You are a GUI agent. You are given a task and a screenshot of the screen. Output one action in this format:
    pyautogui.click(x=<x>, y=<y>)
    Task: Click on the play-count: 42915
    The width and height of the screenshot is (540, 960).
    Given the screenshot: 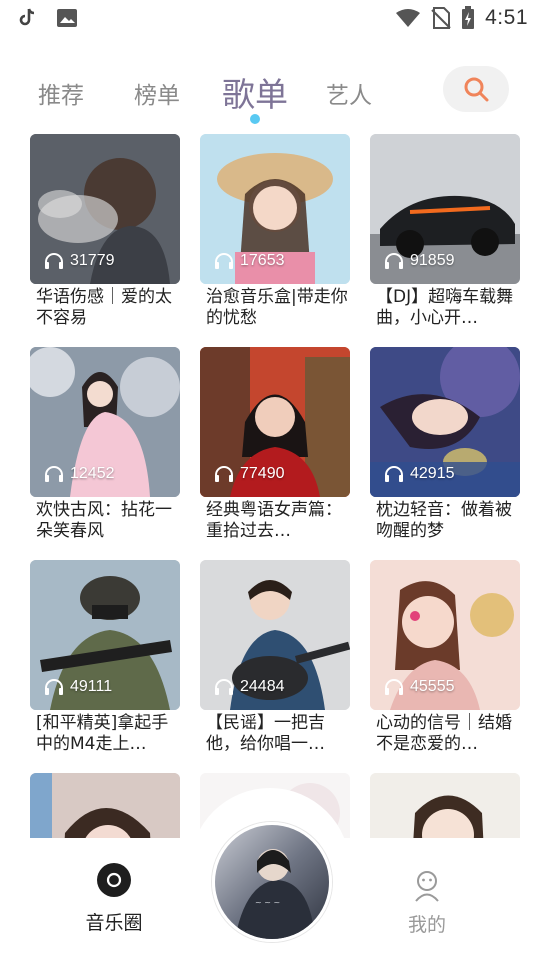 What is the action you would take?
    pyautogui.click(x=419, y=474)
    